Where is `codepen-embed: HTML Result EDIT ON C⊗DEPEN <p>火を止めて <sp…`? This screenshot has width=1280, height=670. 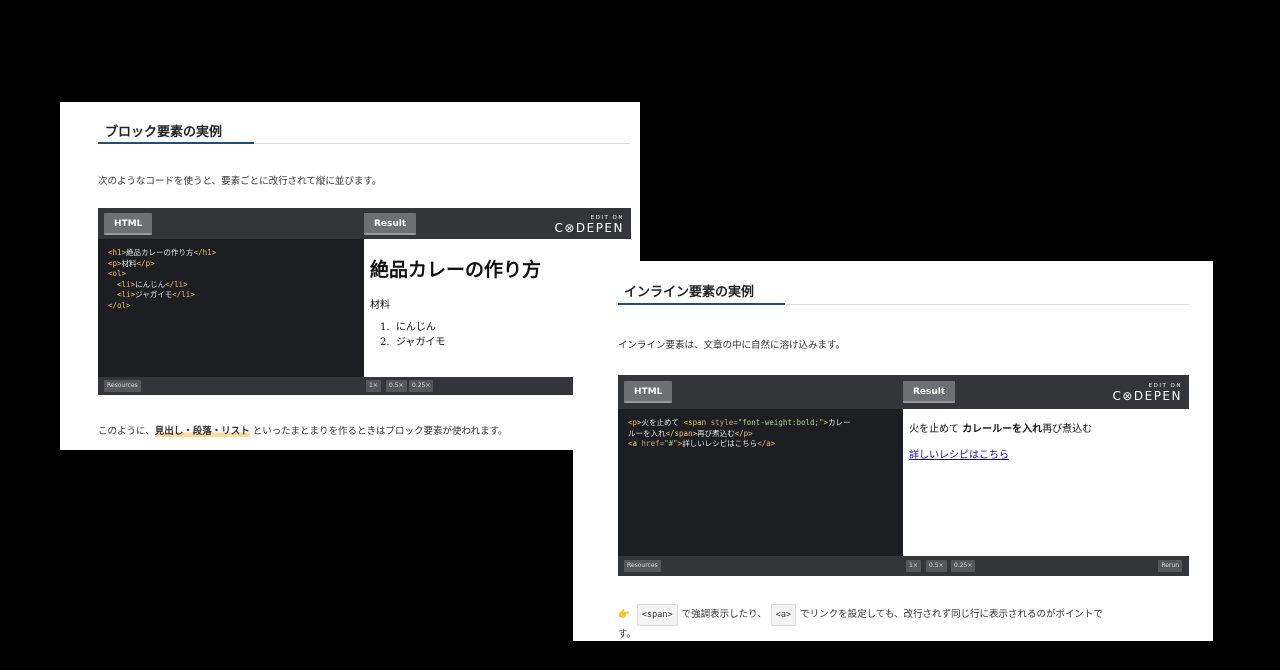
codepen-embed: HTML Result EDIT ON C⊗DEPEN <p>火を止めて <sp… is located at coordinates (903, 475).